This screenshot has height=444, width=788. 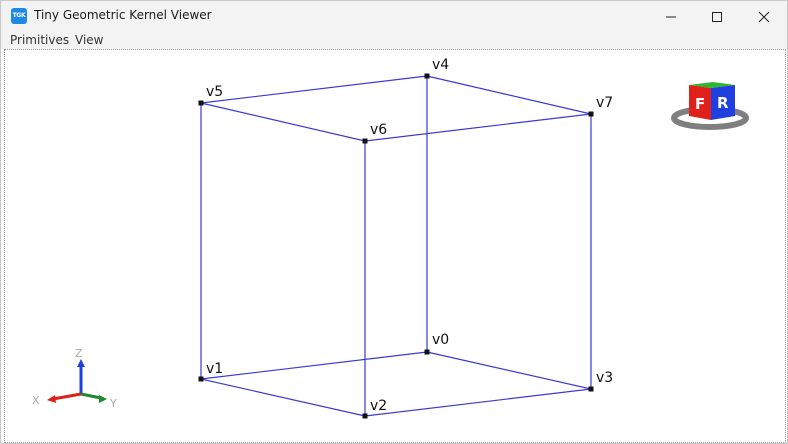 What do you see at coordinates (91, 396) in the screenshot?
I see `y-axis` at bounding box center [91, 396].